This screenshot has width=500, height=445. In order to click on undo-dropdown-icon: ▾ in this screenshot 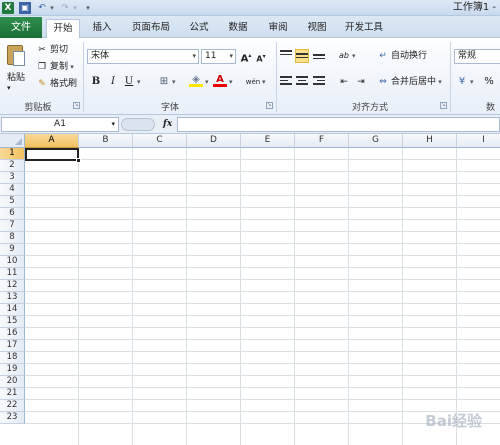, I will do `click(52, 8)`.